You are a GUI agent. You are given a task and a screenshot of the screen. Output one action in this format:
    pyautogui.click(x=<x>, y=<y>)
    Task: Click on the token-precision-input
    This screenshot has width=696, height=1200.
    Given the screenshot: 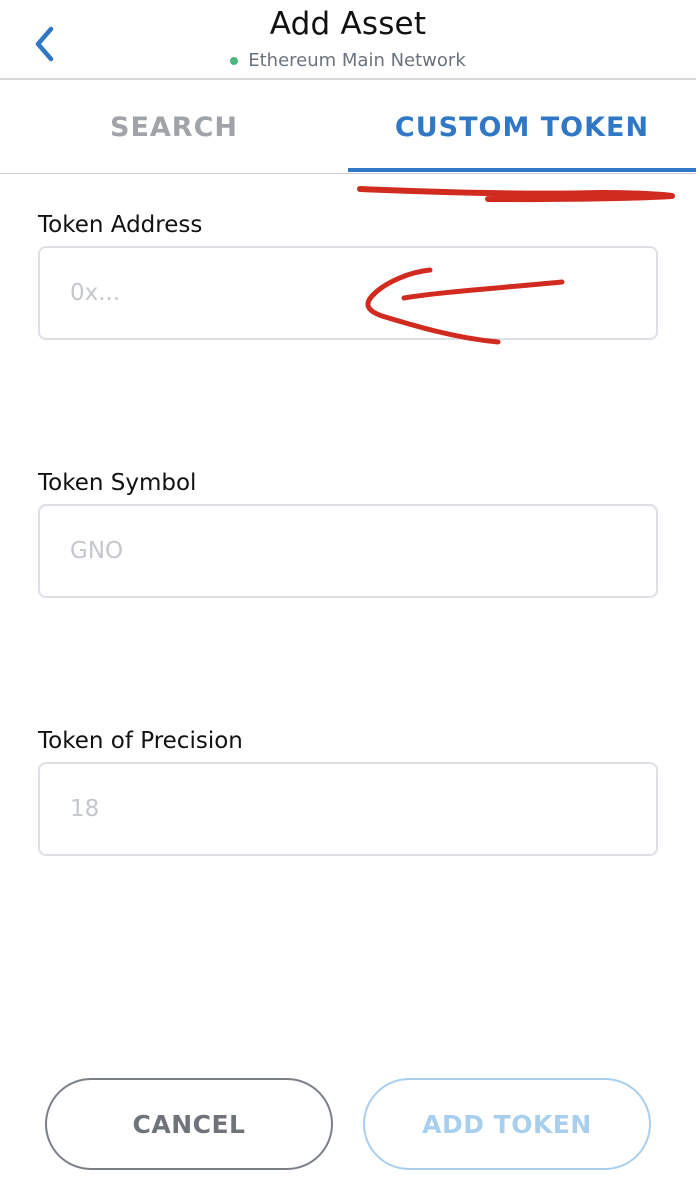 What is the action you would take?
    pyautogui.click(x=348, y=809)
    